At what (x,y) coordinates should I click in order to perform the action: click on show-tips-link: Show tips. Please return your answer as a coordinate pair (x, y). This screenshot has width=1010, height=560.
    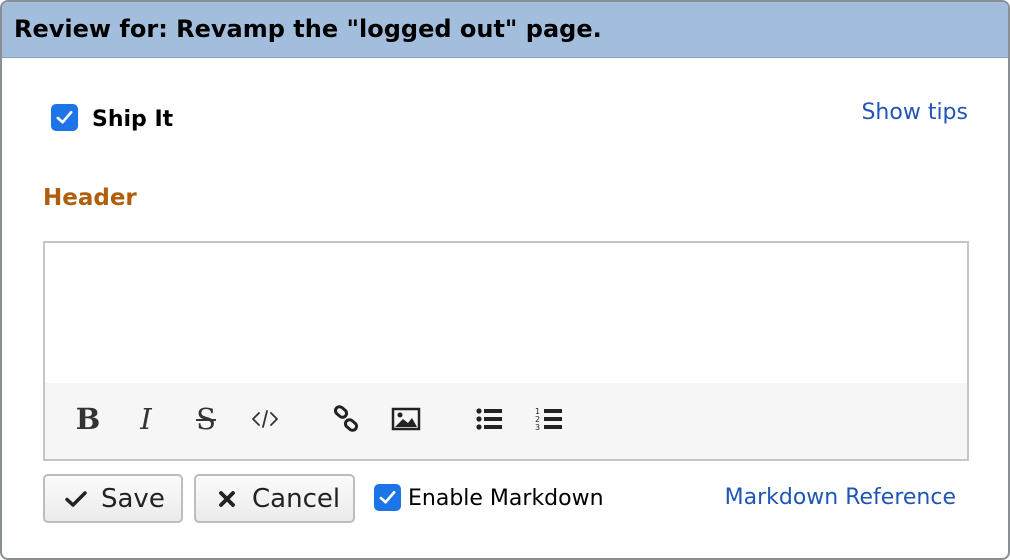
    Looking at the image, I should click on (914, 112).